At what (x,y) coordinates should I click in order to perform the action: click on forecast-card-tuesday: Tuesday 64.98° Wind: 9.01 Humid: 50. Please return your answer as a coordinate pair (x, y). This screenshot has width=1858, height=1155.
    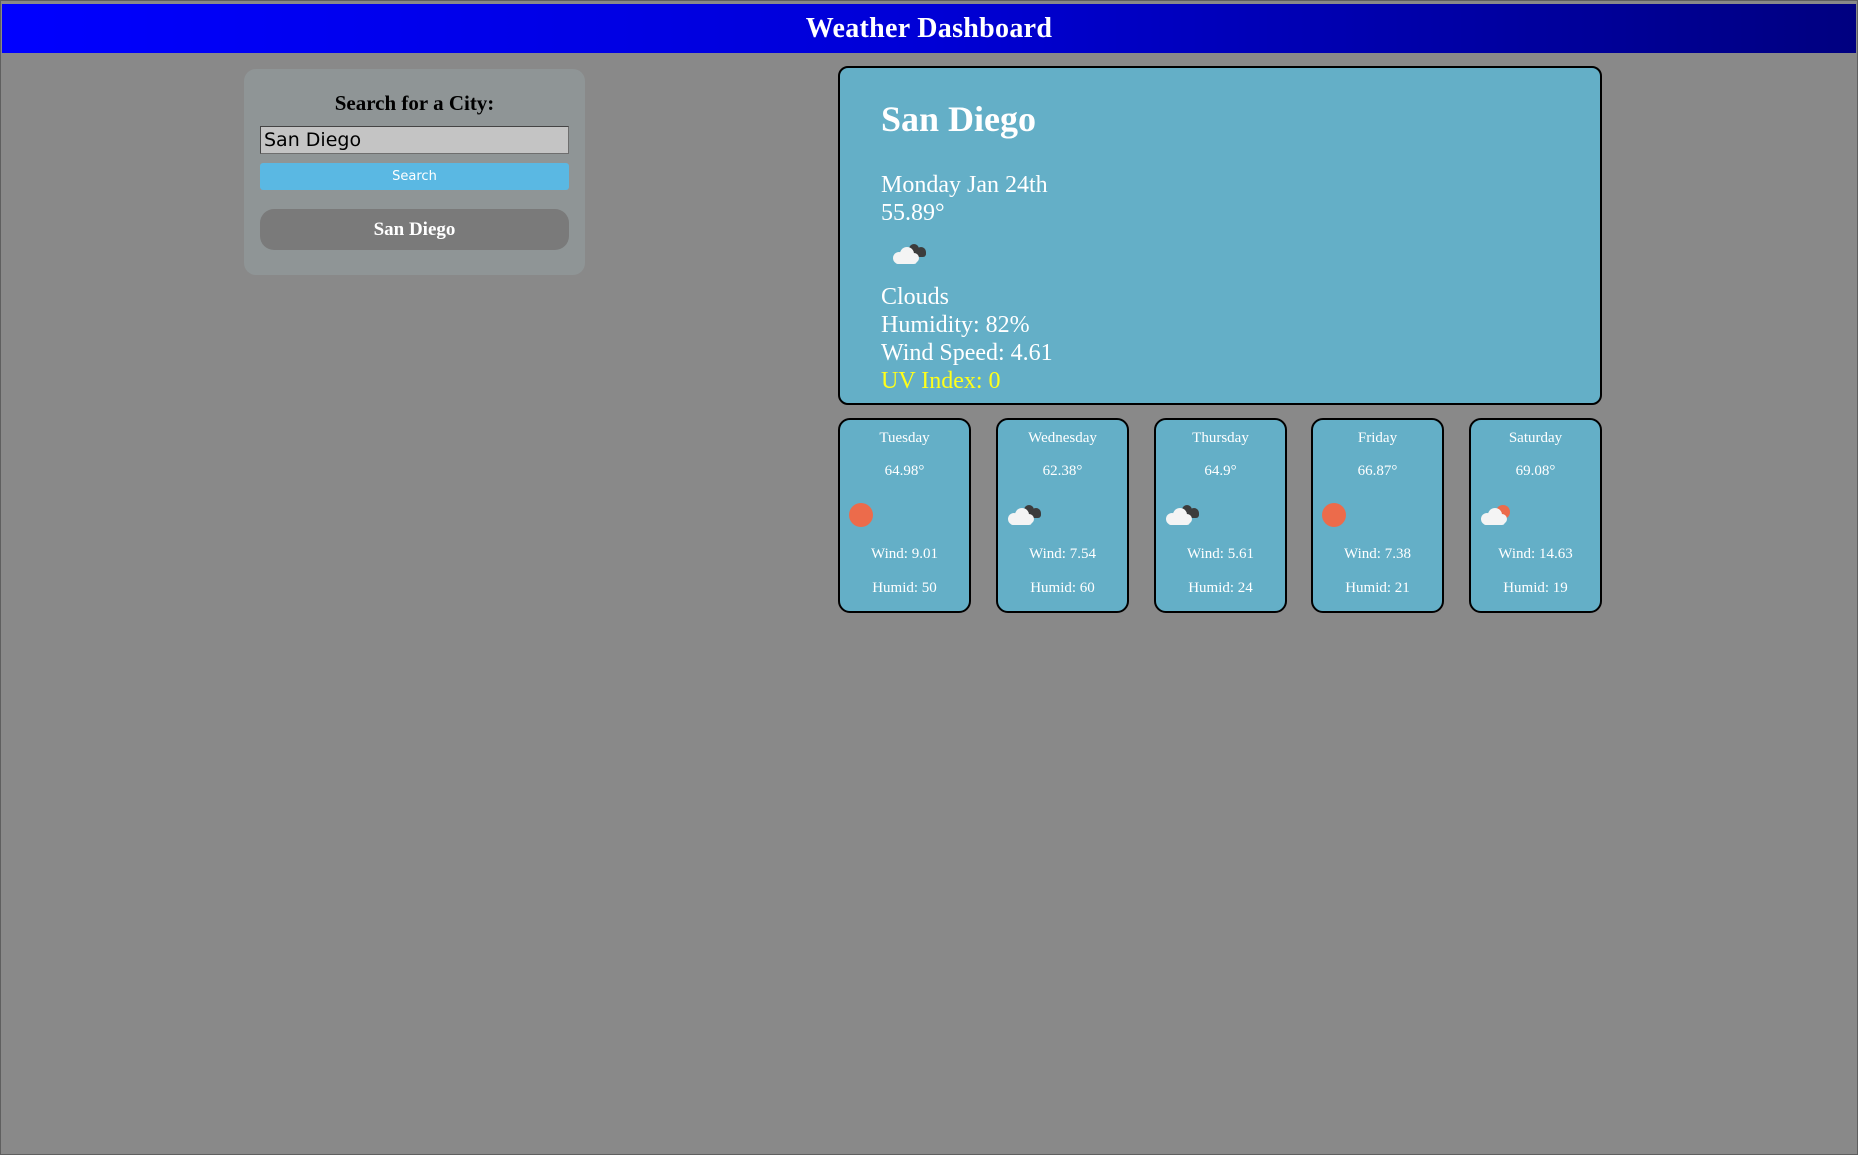
    Looking at the image, I should click on (904, 515).